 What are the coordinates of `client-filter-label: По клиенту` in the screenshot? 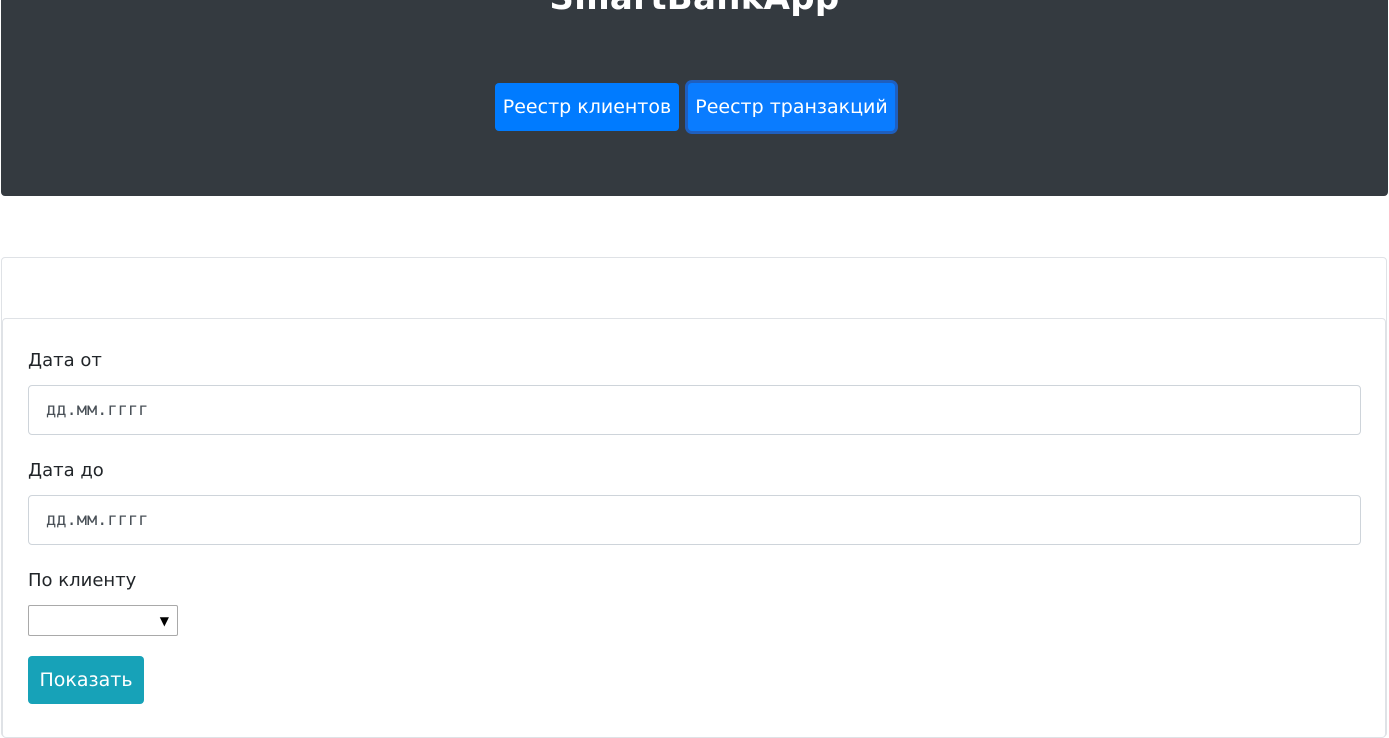 It's located at (82, 580).